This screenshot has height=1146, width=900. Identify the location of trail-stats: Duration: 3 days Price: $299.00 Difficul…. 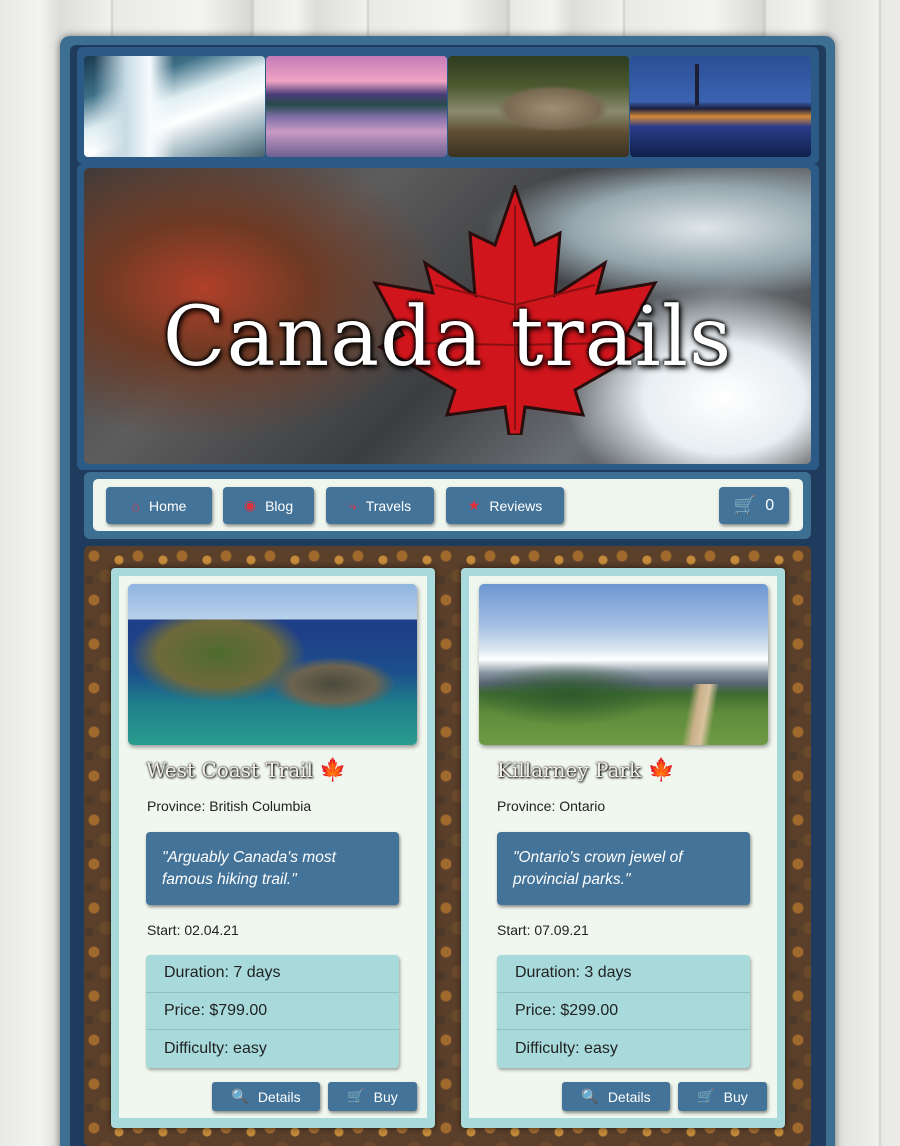
(623, 1011).